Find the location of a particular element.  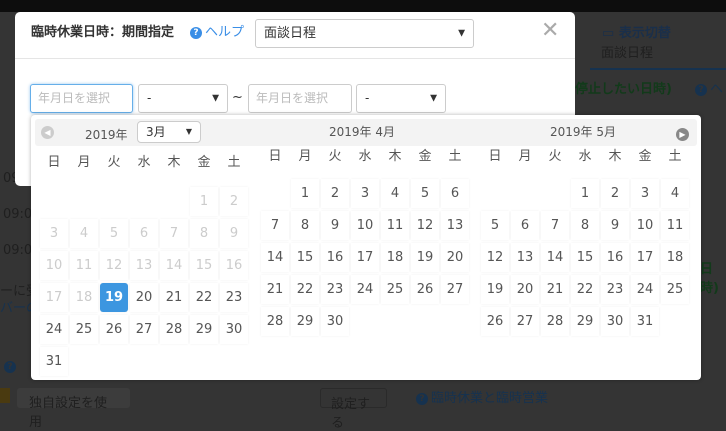

custom-setting-button: 独自設定を使用 is located at coordinates (73, 409).